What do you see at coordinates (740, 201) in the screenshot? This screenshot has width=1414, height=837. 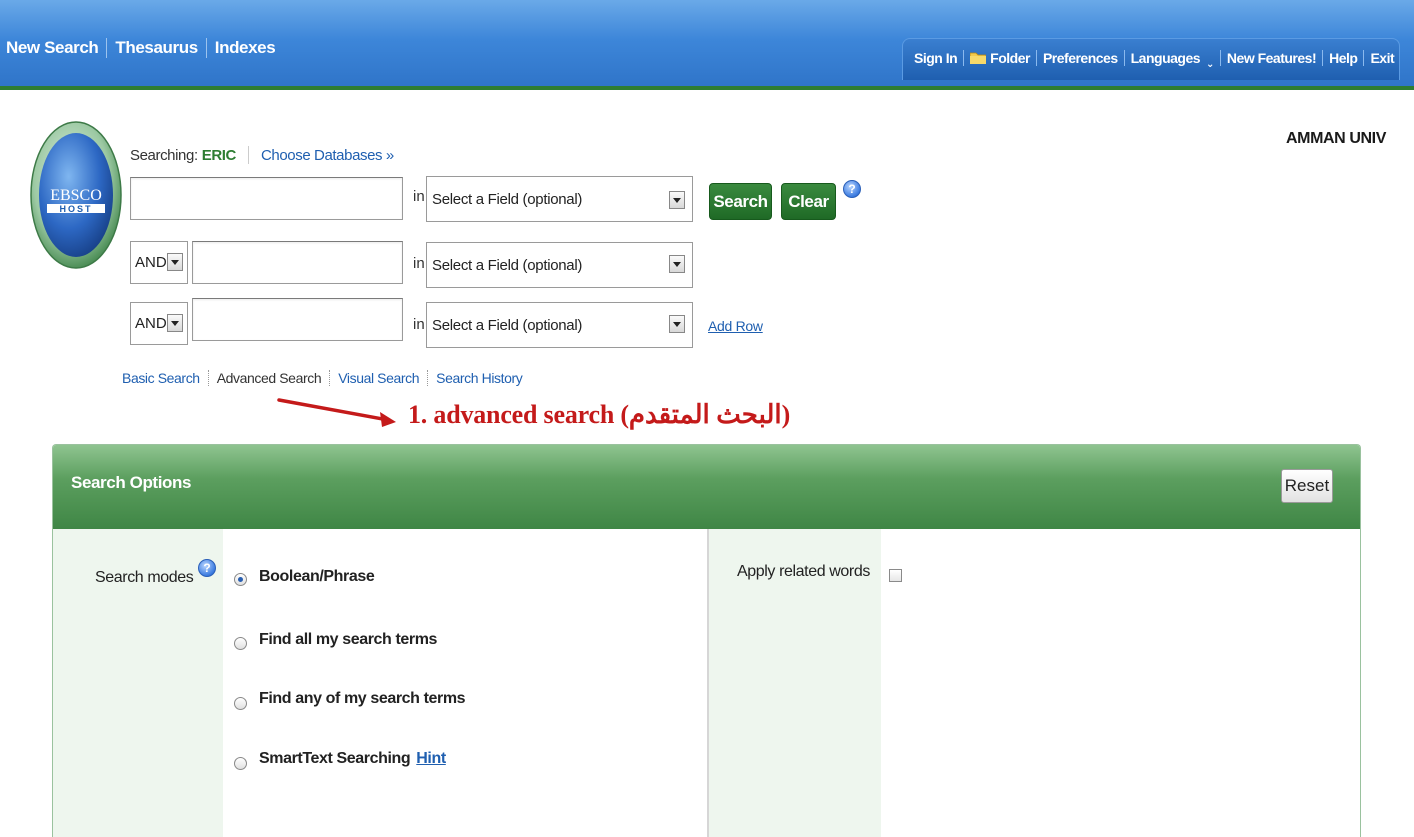 I see `search-button: Search` at bounding box center [740, 201].